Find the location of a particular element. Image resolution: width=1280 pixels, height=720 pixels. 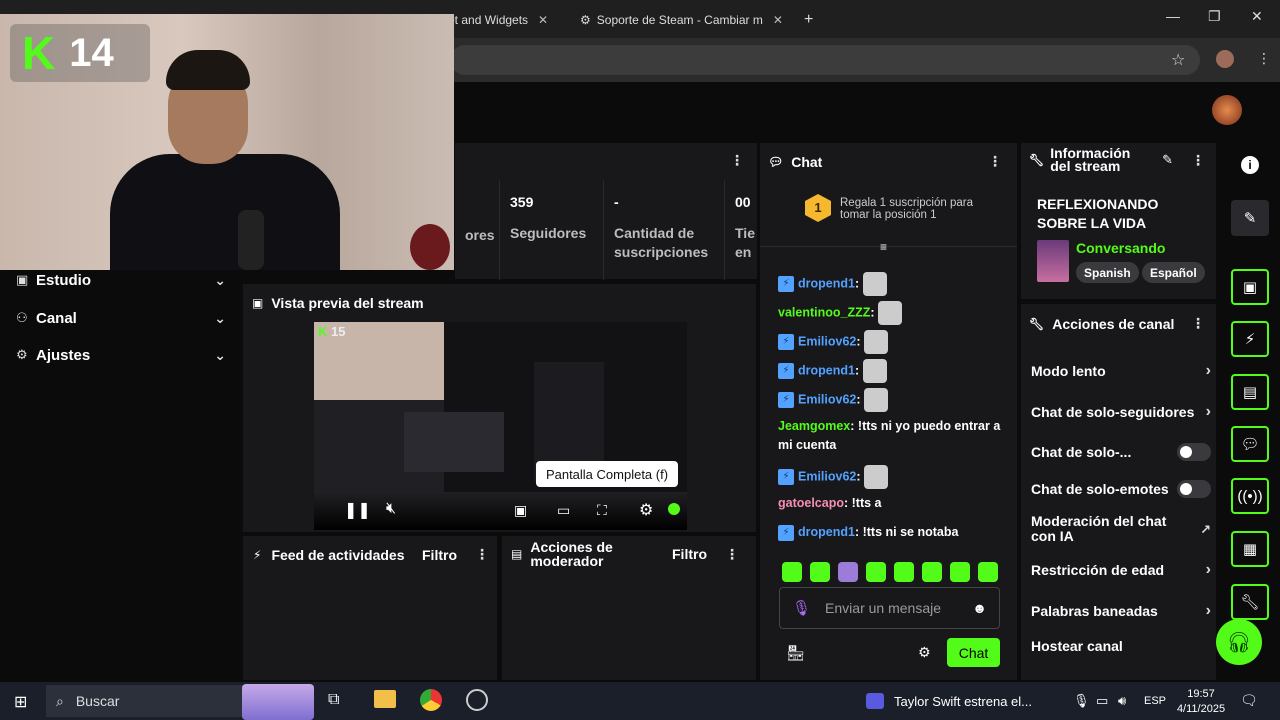

emoji-icon: ☻ is located at coordinates (979, 608).